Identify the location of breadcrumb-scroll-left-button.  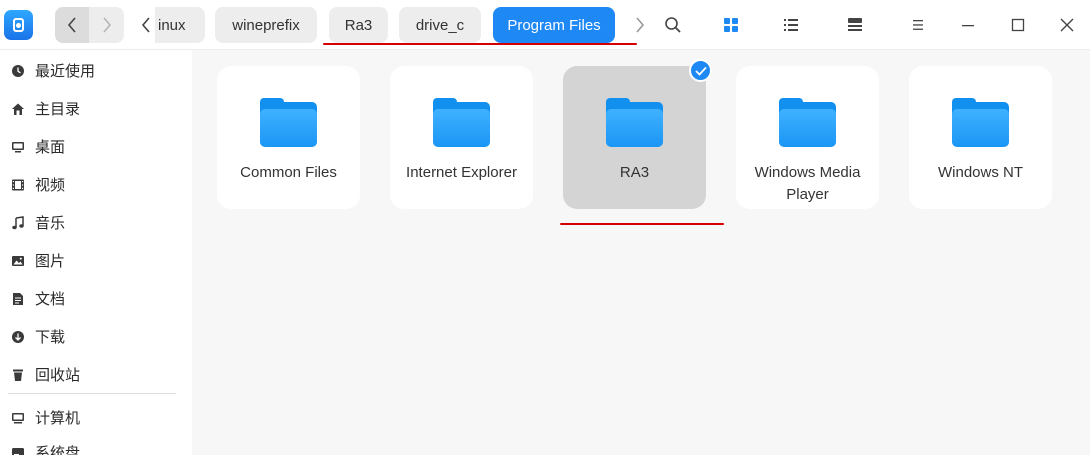
(146, 25).